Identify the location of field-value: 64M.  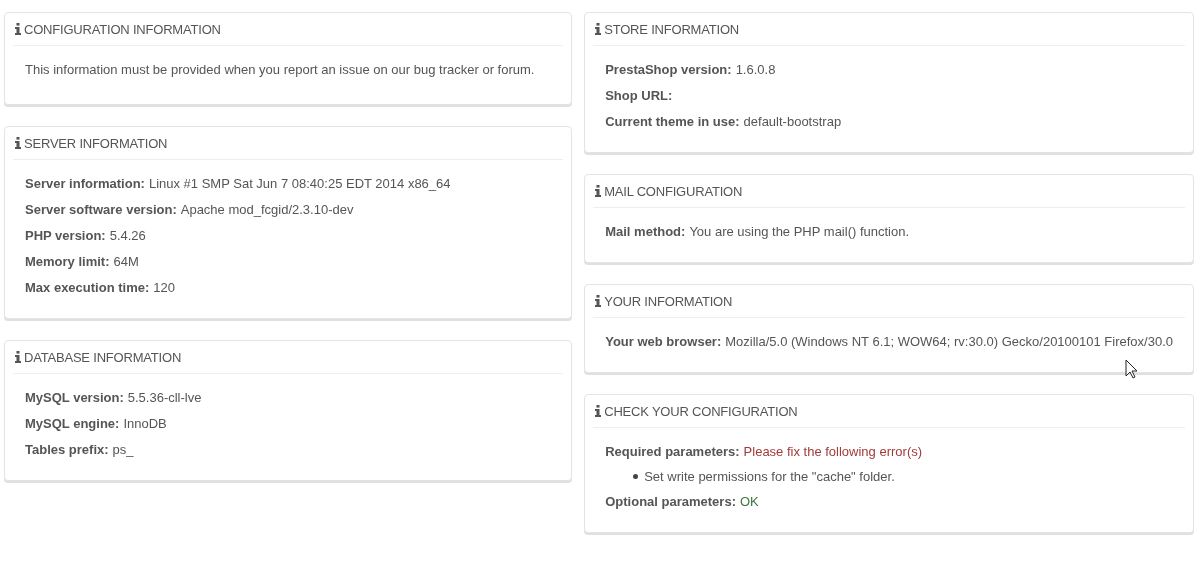
(126, 261).